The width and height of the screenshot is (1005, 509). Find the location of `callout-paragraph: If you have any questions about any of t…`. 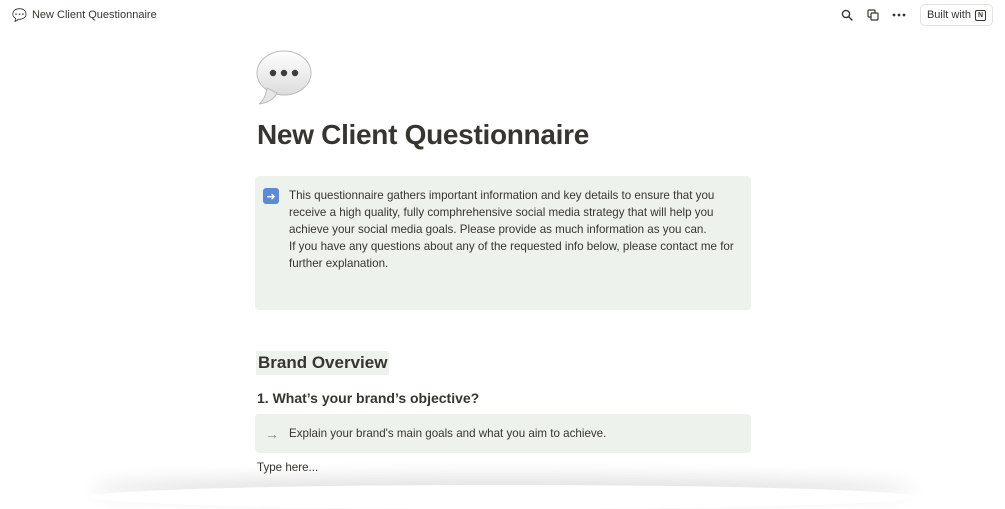

callout-paragraph: If you have any questions about any of t… is located at coordinates (512, 255).